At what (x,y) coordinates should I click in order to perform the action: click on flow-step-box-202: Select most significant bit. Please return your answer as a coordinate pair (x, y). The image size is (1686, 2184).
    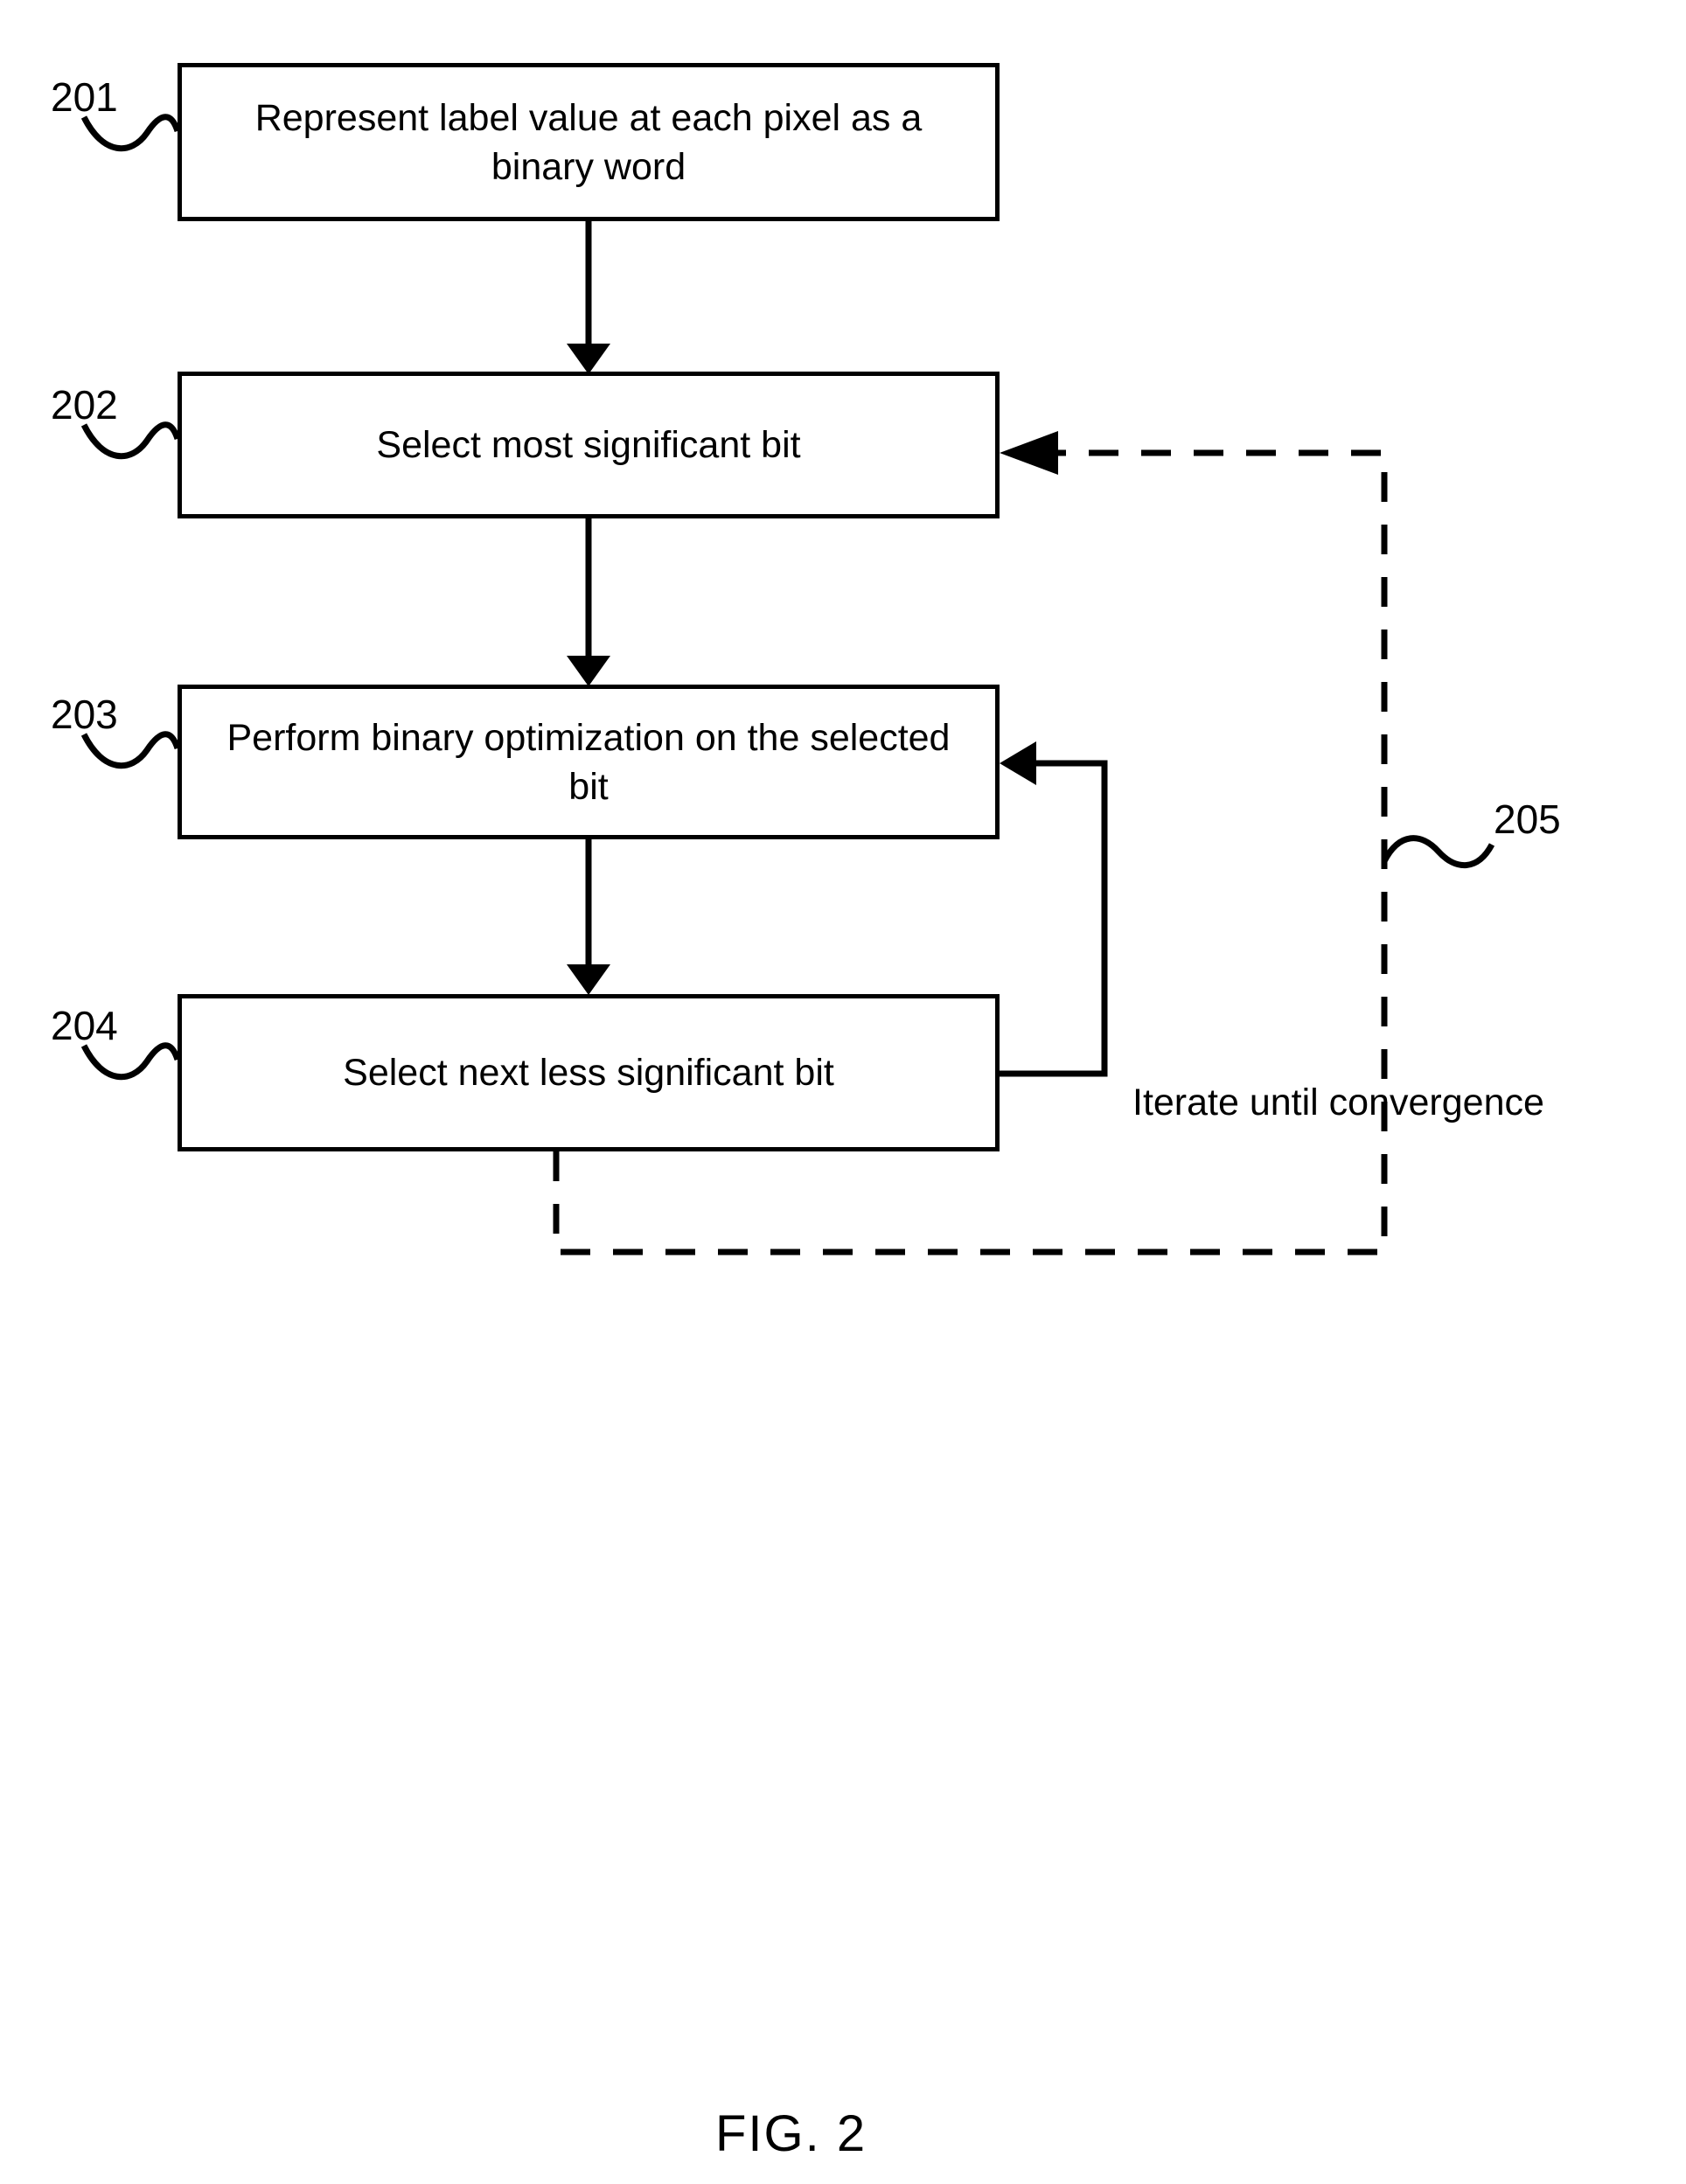
    Looking at the image, I should click on (589, 445).